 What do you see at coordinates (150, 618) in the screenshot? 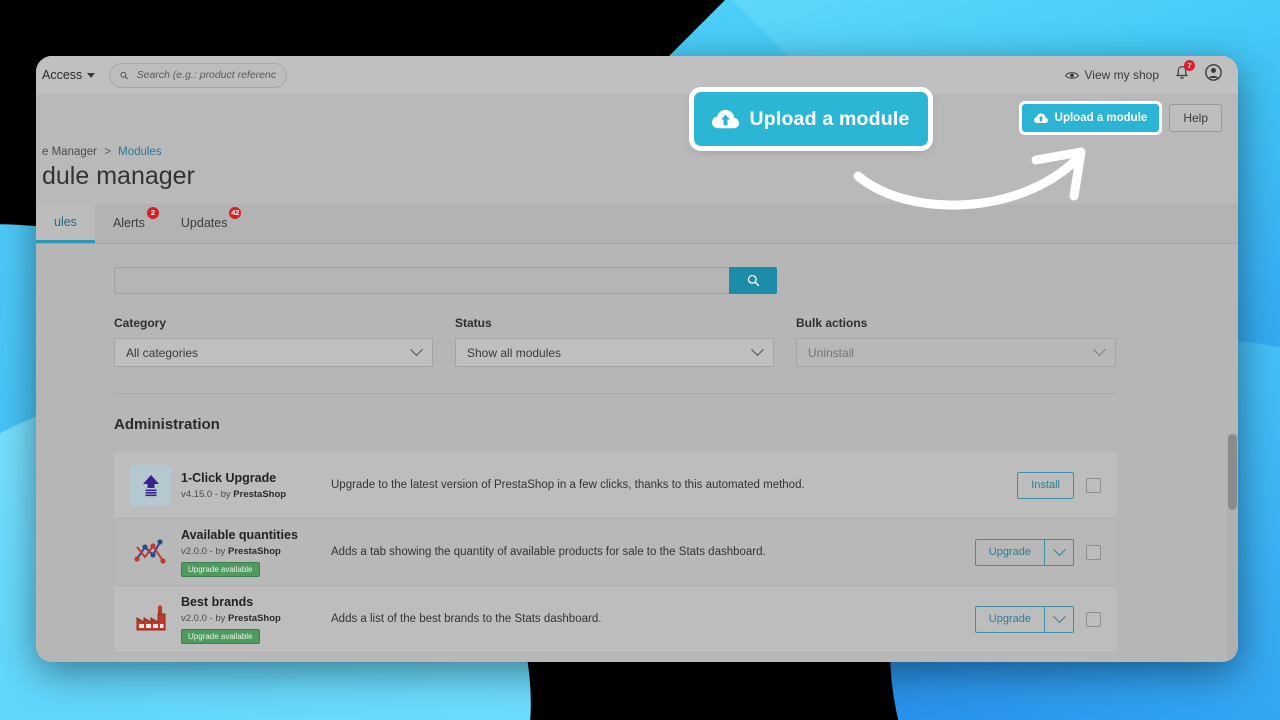
I see `factory-icon` at bounding box center [150, 618].